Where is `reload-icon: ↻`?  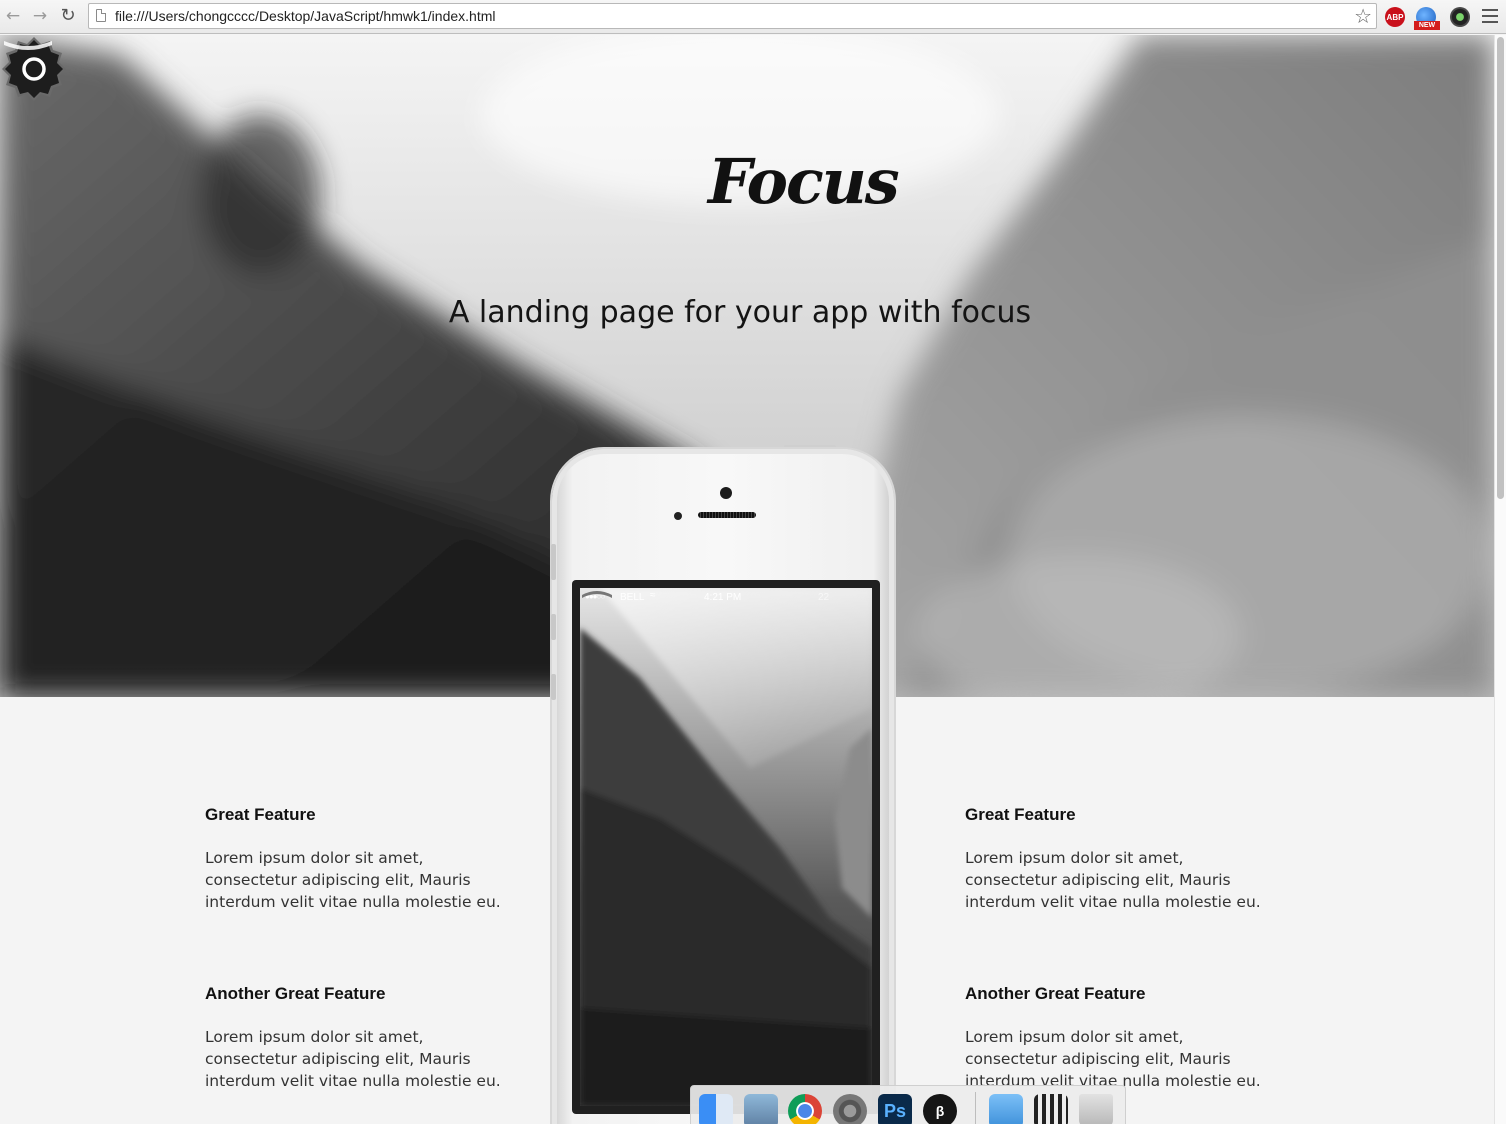 reload-icon: ↻ is located at coordinates (68, 16).